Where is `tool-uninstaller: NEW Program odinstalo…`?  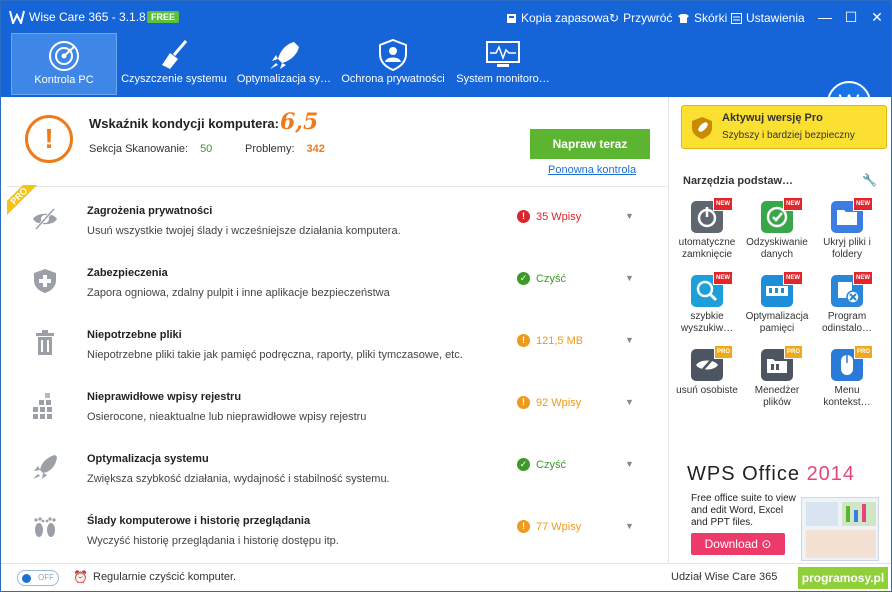 tool-uninstaller: NEW Program odinstalo… is located at coordinates (847, 303).